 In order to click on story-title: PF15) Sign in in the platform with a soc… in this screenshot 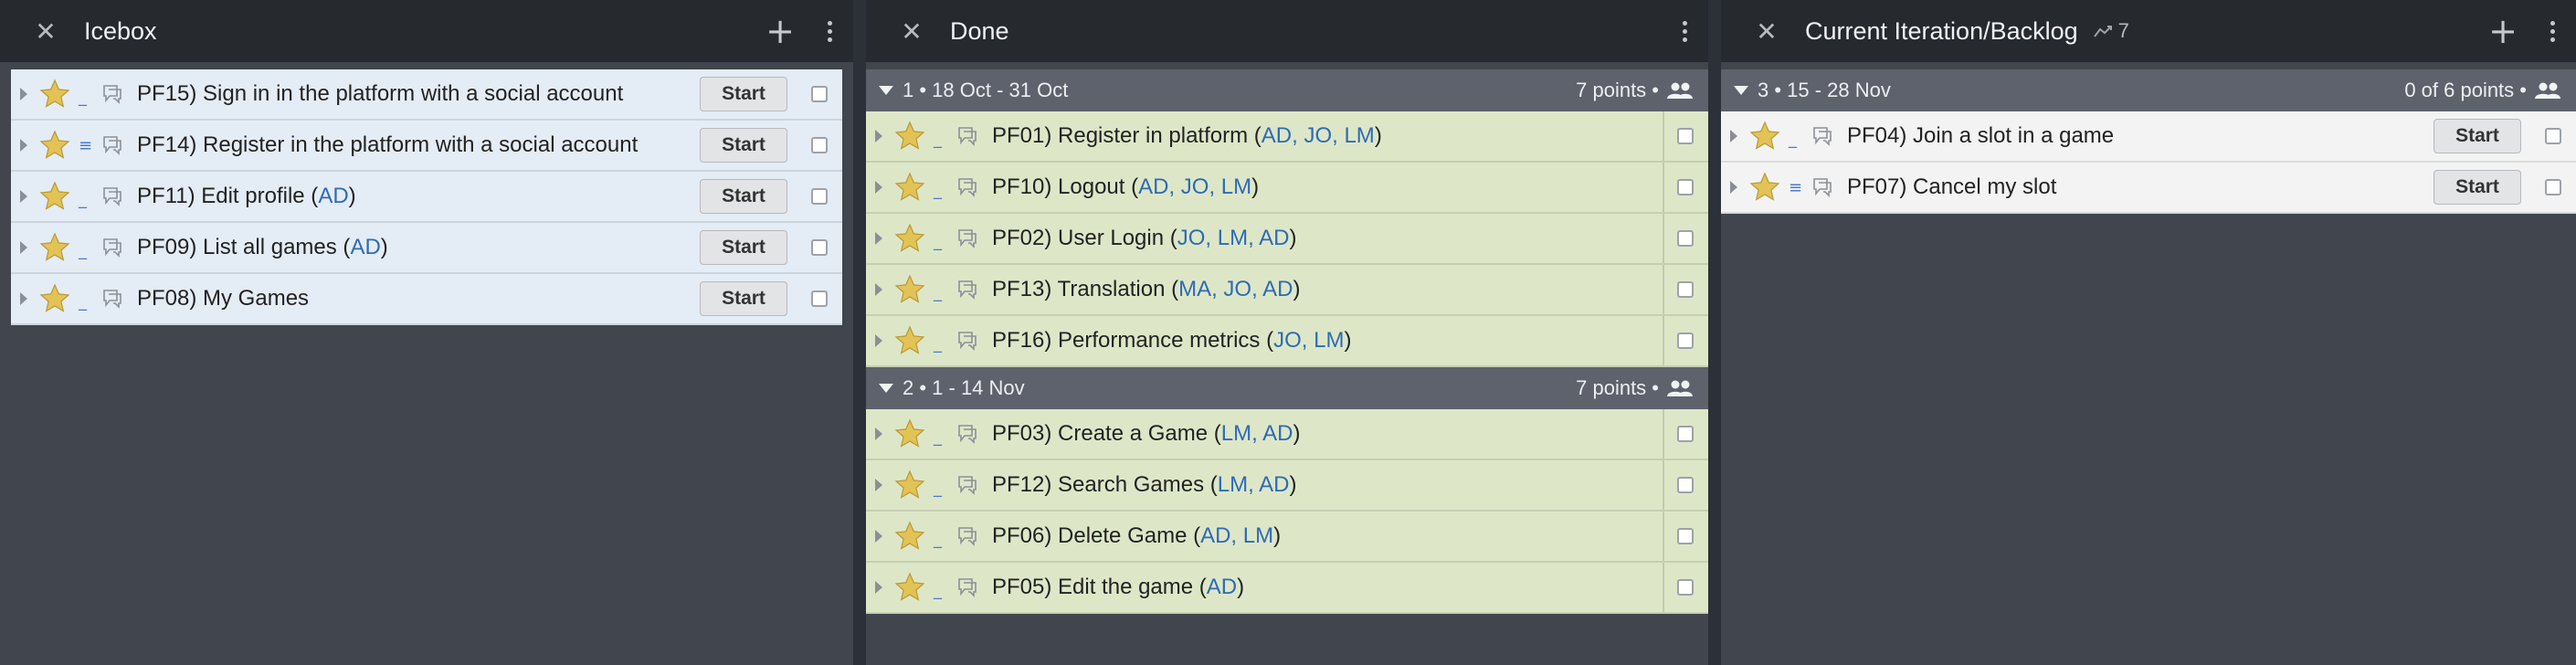, I will do `click(380, 94)`.